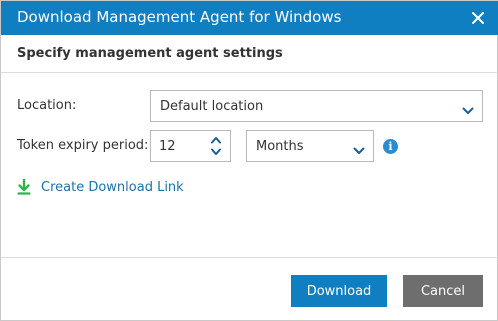  I want to click on dialog-subheader: Specify management agent settings, so click(249, 54).